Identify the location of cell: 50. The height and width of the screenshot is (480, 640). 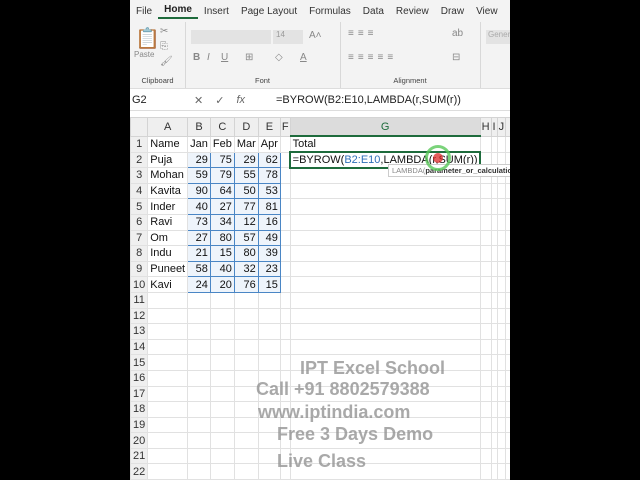
(246, 191).